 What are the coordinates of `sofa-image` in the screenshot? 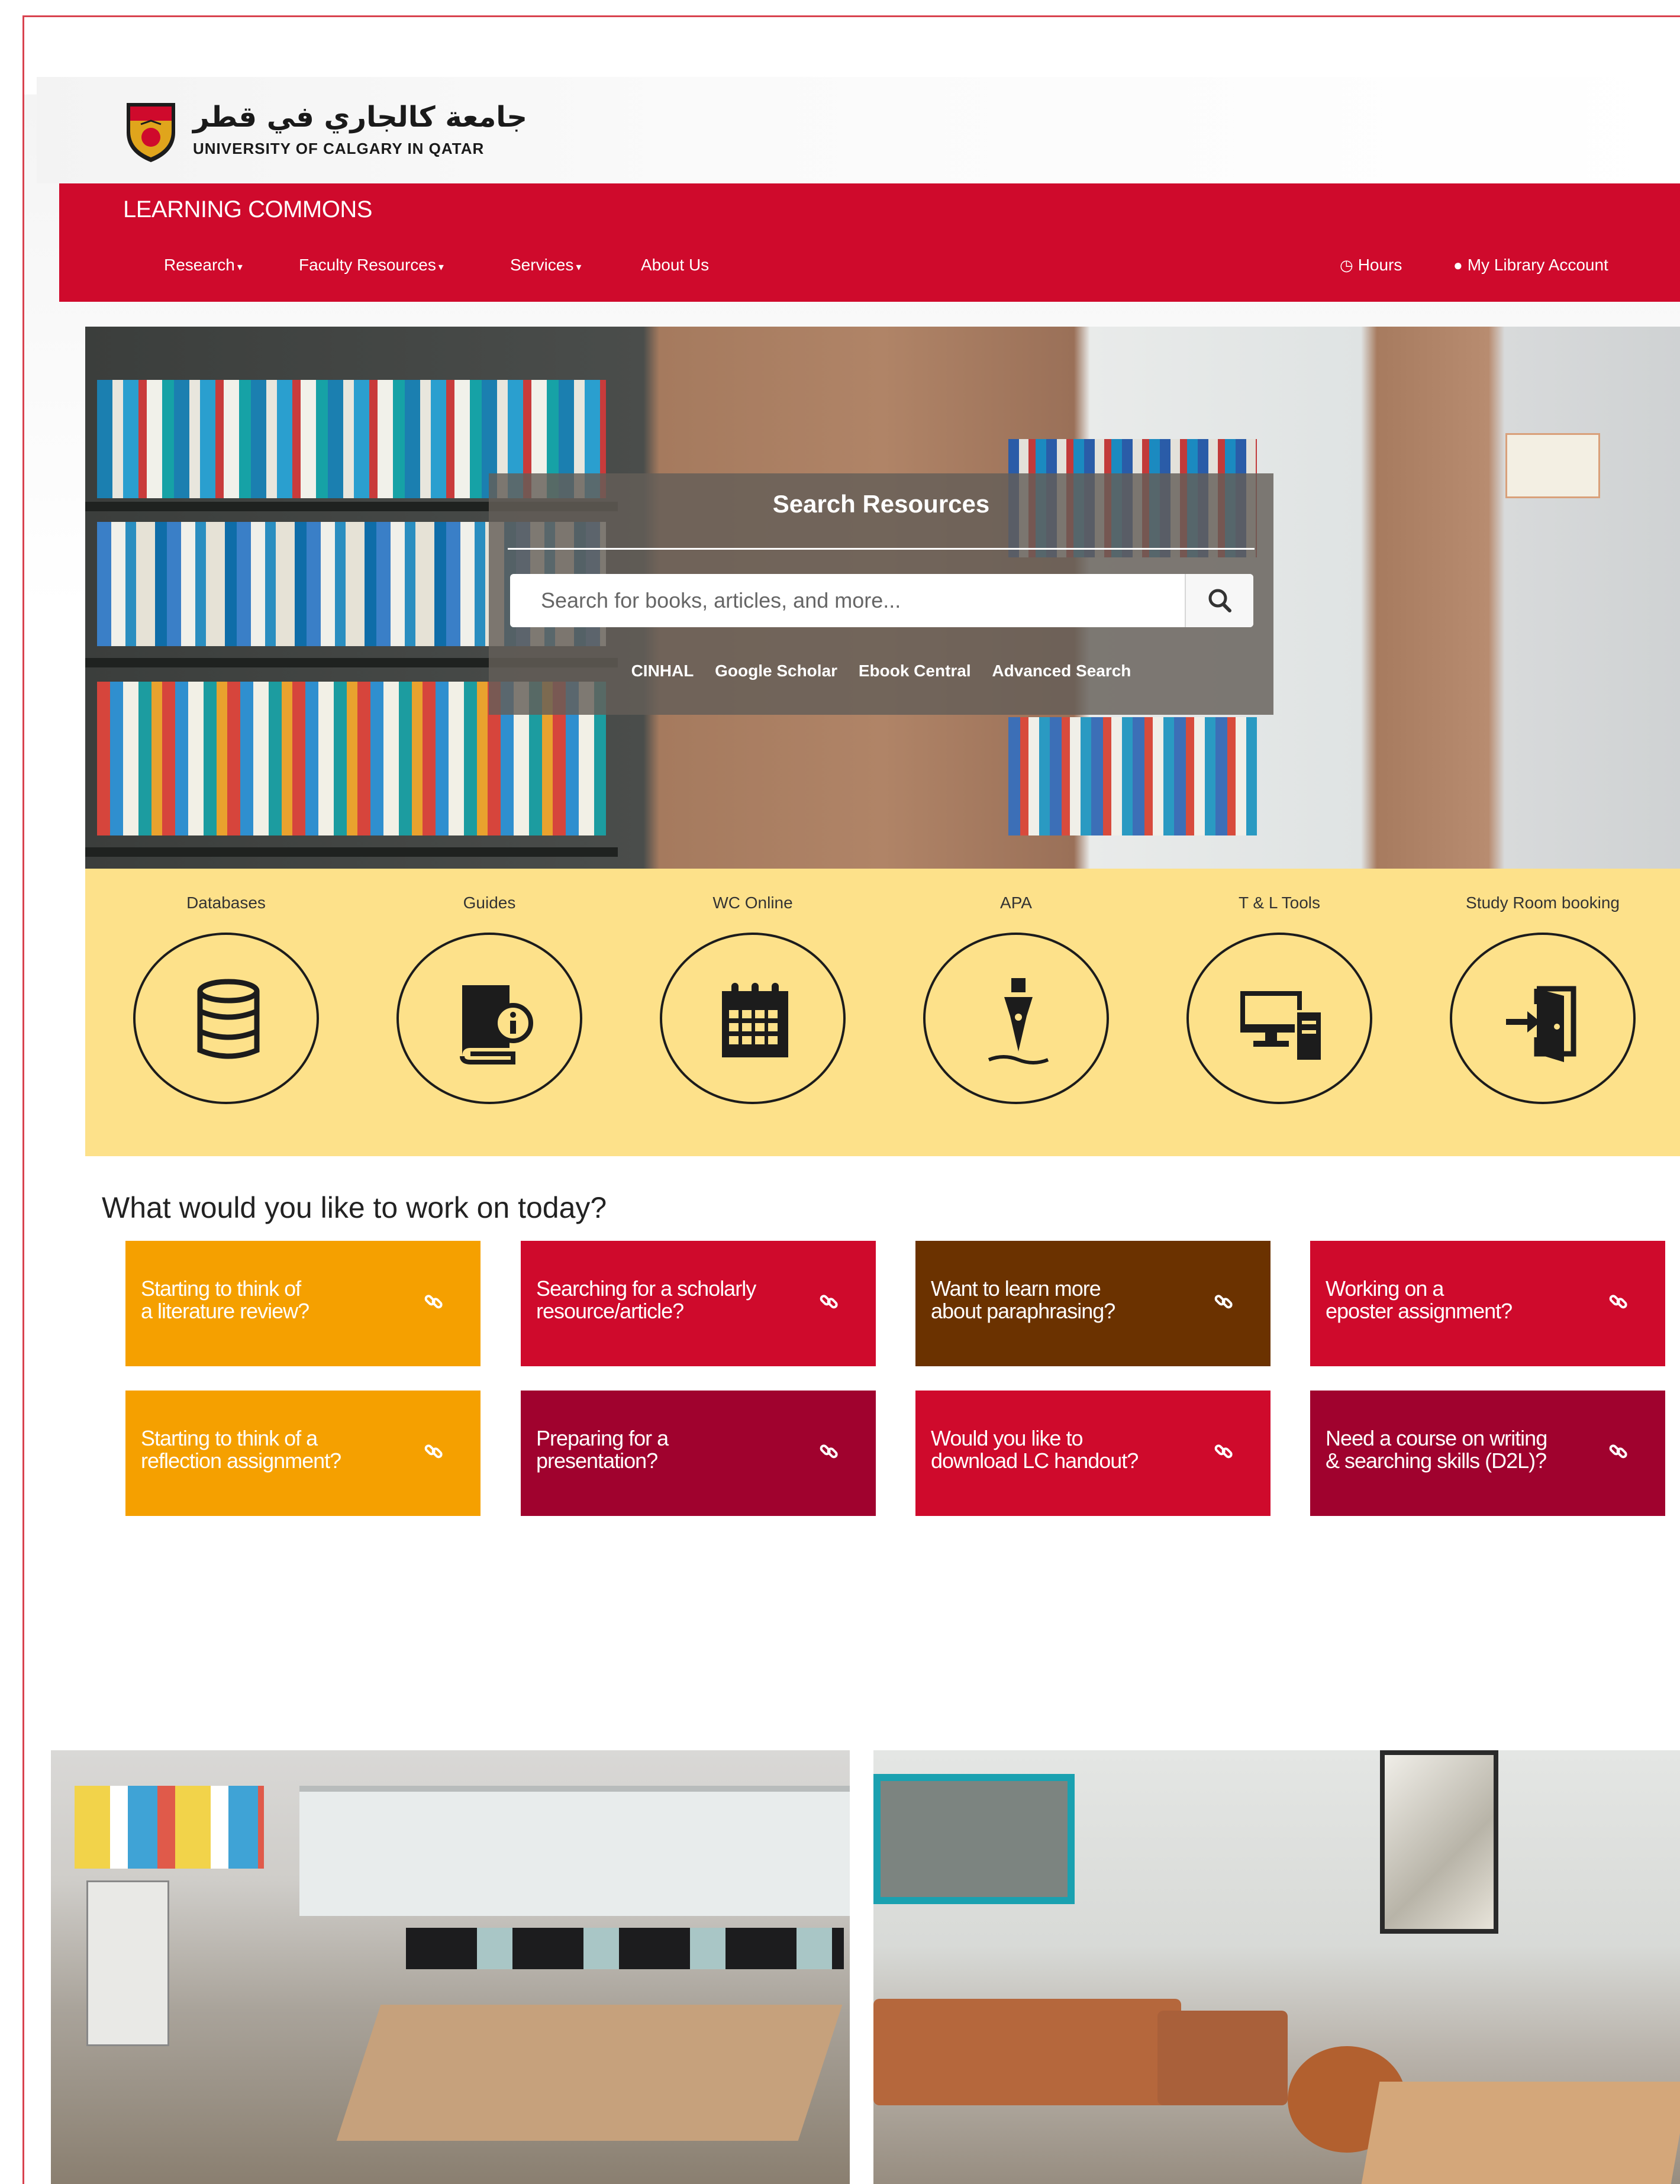 It's located at (1027, 2052).